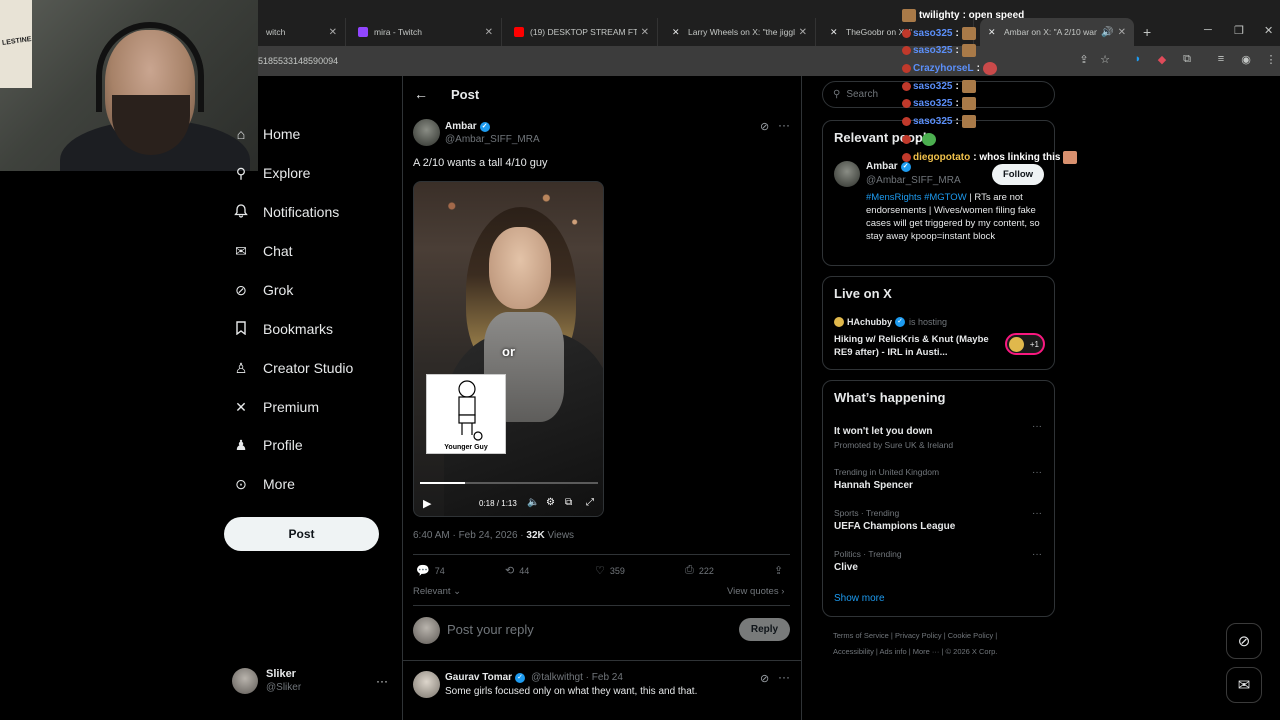  What do you see at coordinates (508, 349) in the screenshot?
I see `video-player: or Younger Guy ▶ 0:18 / 1:13 🔈 ⚙ ⧉ ⤢` at bounding box center [508, 349].